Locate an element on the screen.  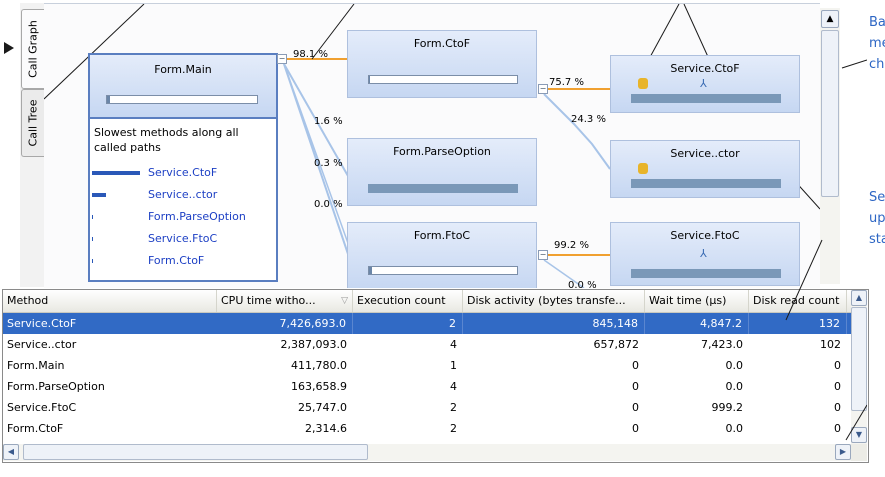
table-annotation-lines is located at coordinates (826, 250).